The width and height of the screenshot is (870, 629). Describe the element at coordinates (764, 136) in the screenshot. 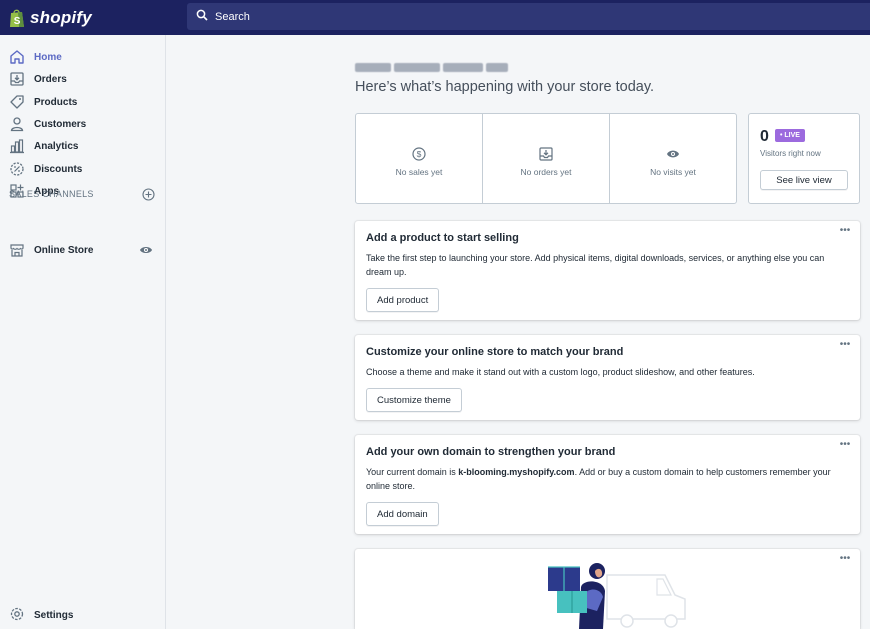

I see `live-visitor-count: 0` at that location.